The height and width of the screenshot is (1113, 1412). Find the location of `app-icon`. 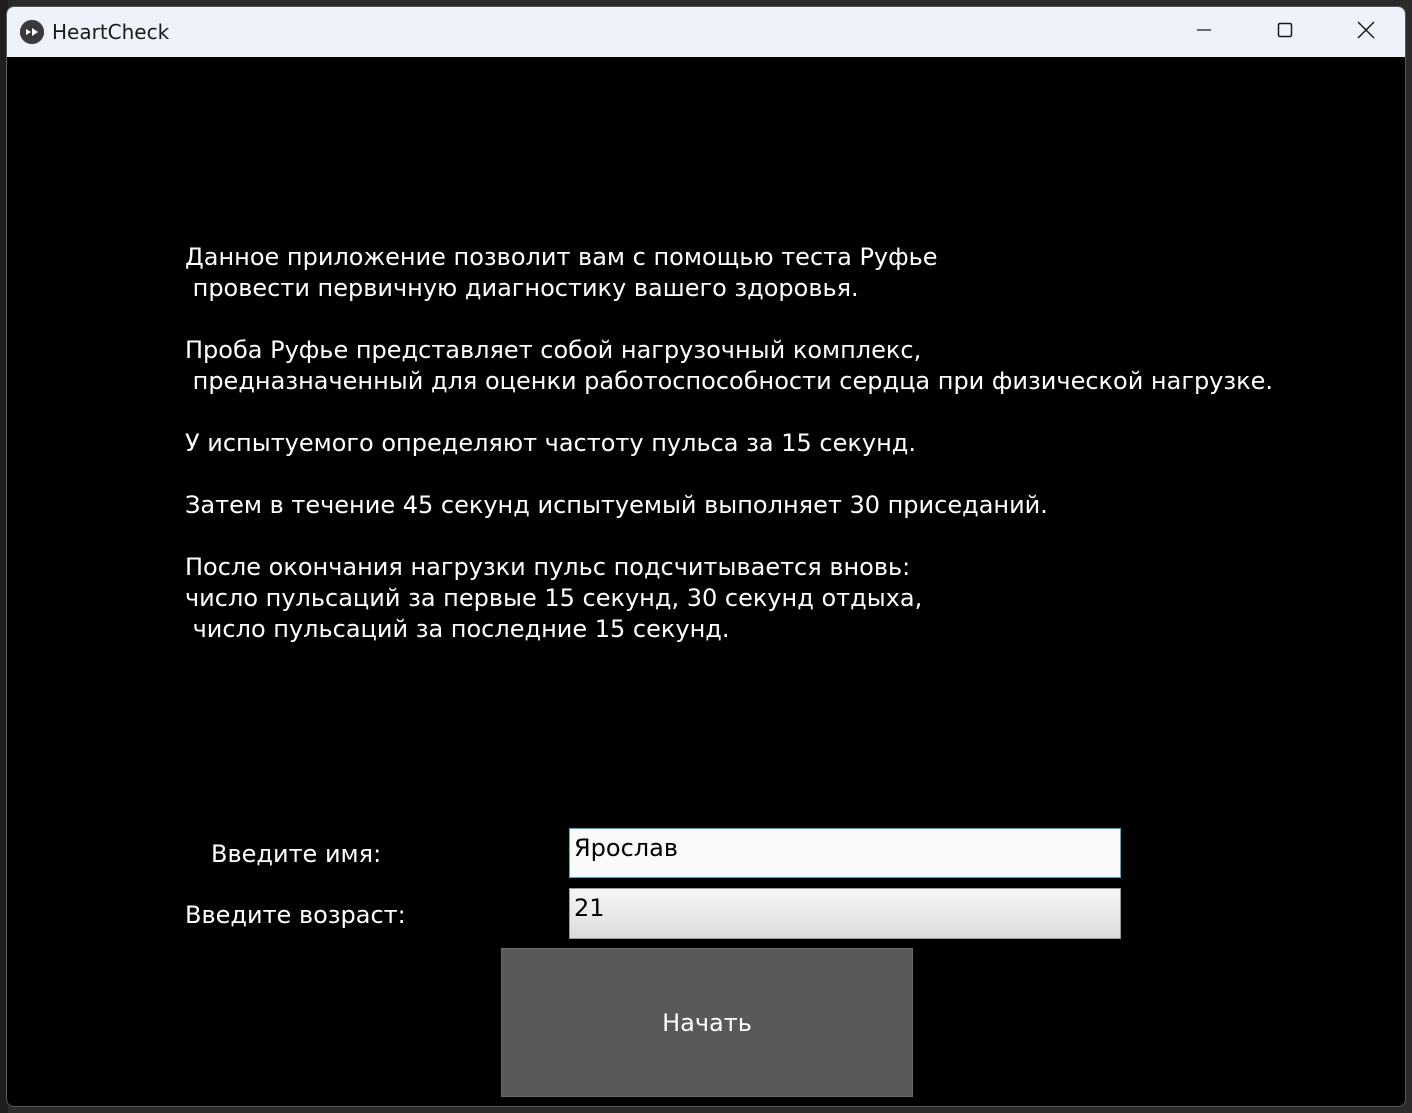

app-icon is located at coordinates (32, 32).